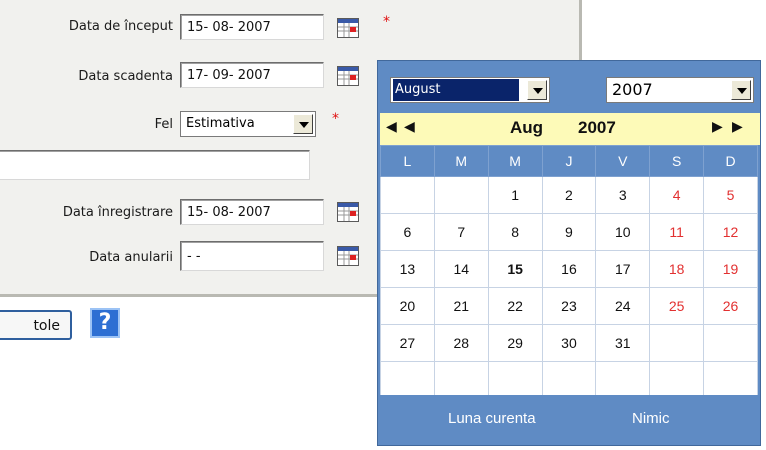 The width and height of the screenshot is (766, 450). I want to click on type-select-value: Estimativa, so click(220, 123).